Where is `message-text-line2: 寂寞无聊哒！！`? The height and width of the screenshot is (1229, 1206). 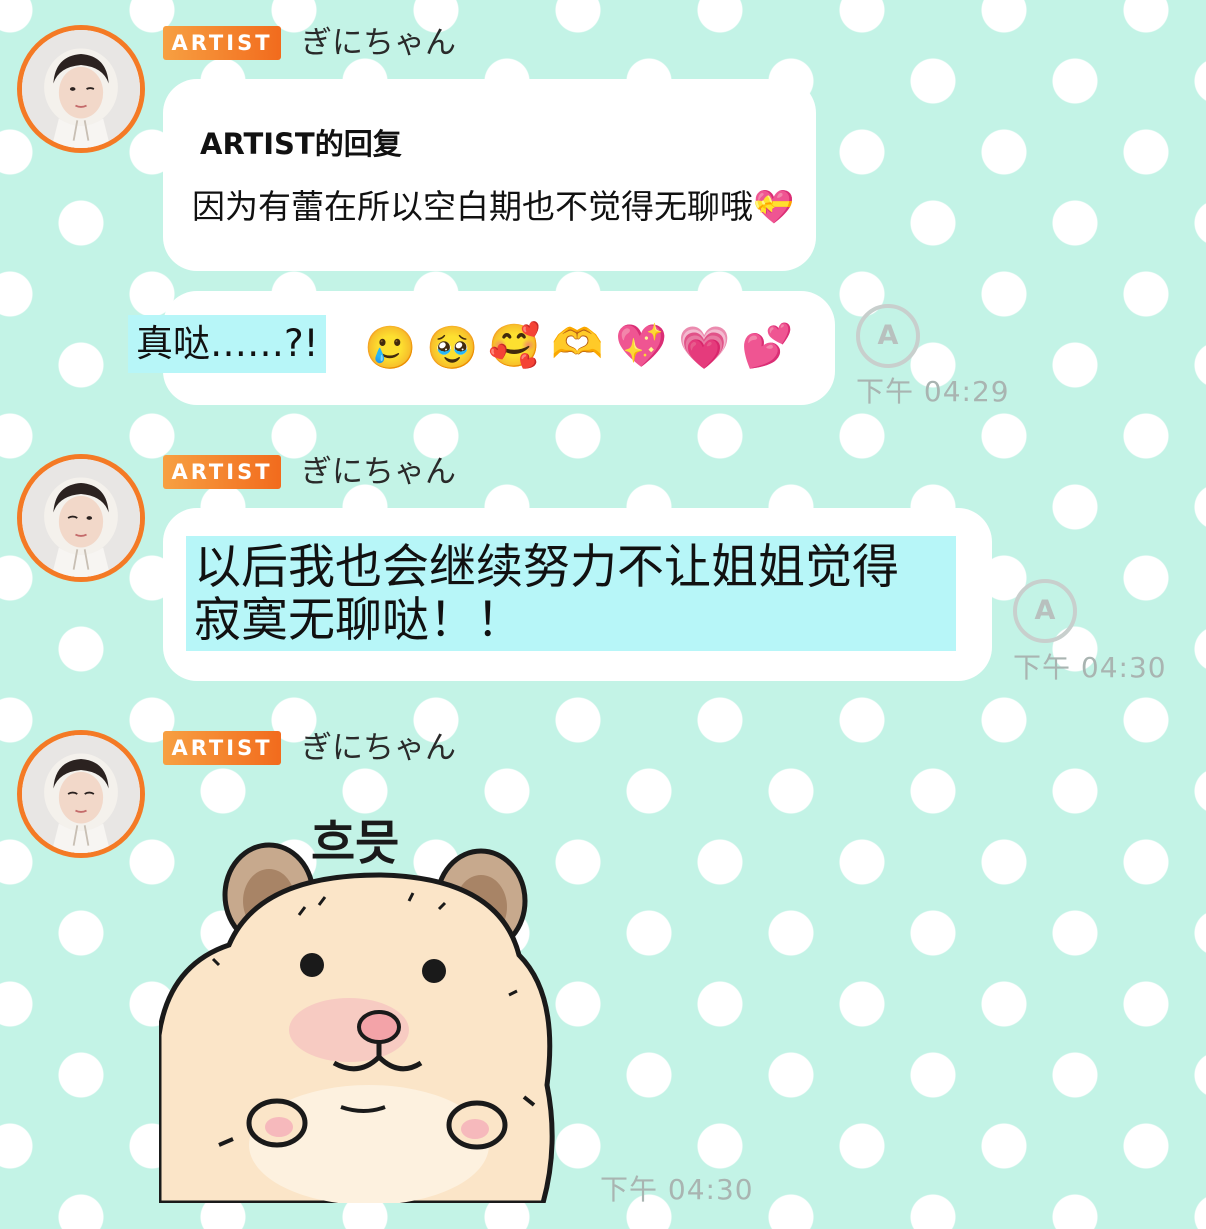
message-text-line2: 寂寞无聊哒！！ is located at coordinates (358, 620).